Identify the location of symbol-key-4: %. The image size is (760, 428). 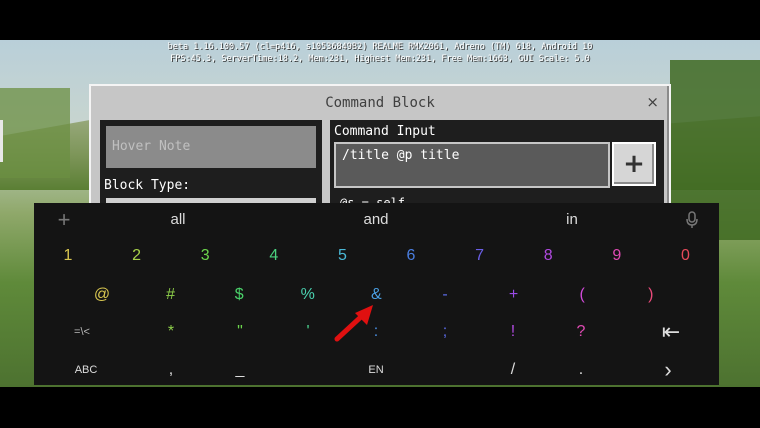
(308, 295).